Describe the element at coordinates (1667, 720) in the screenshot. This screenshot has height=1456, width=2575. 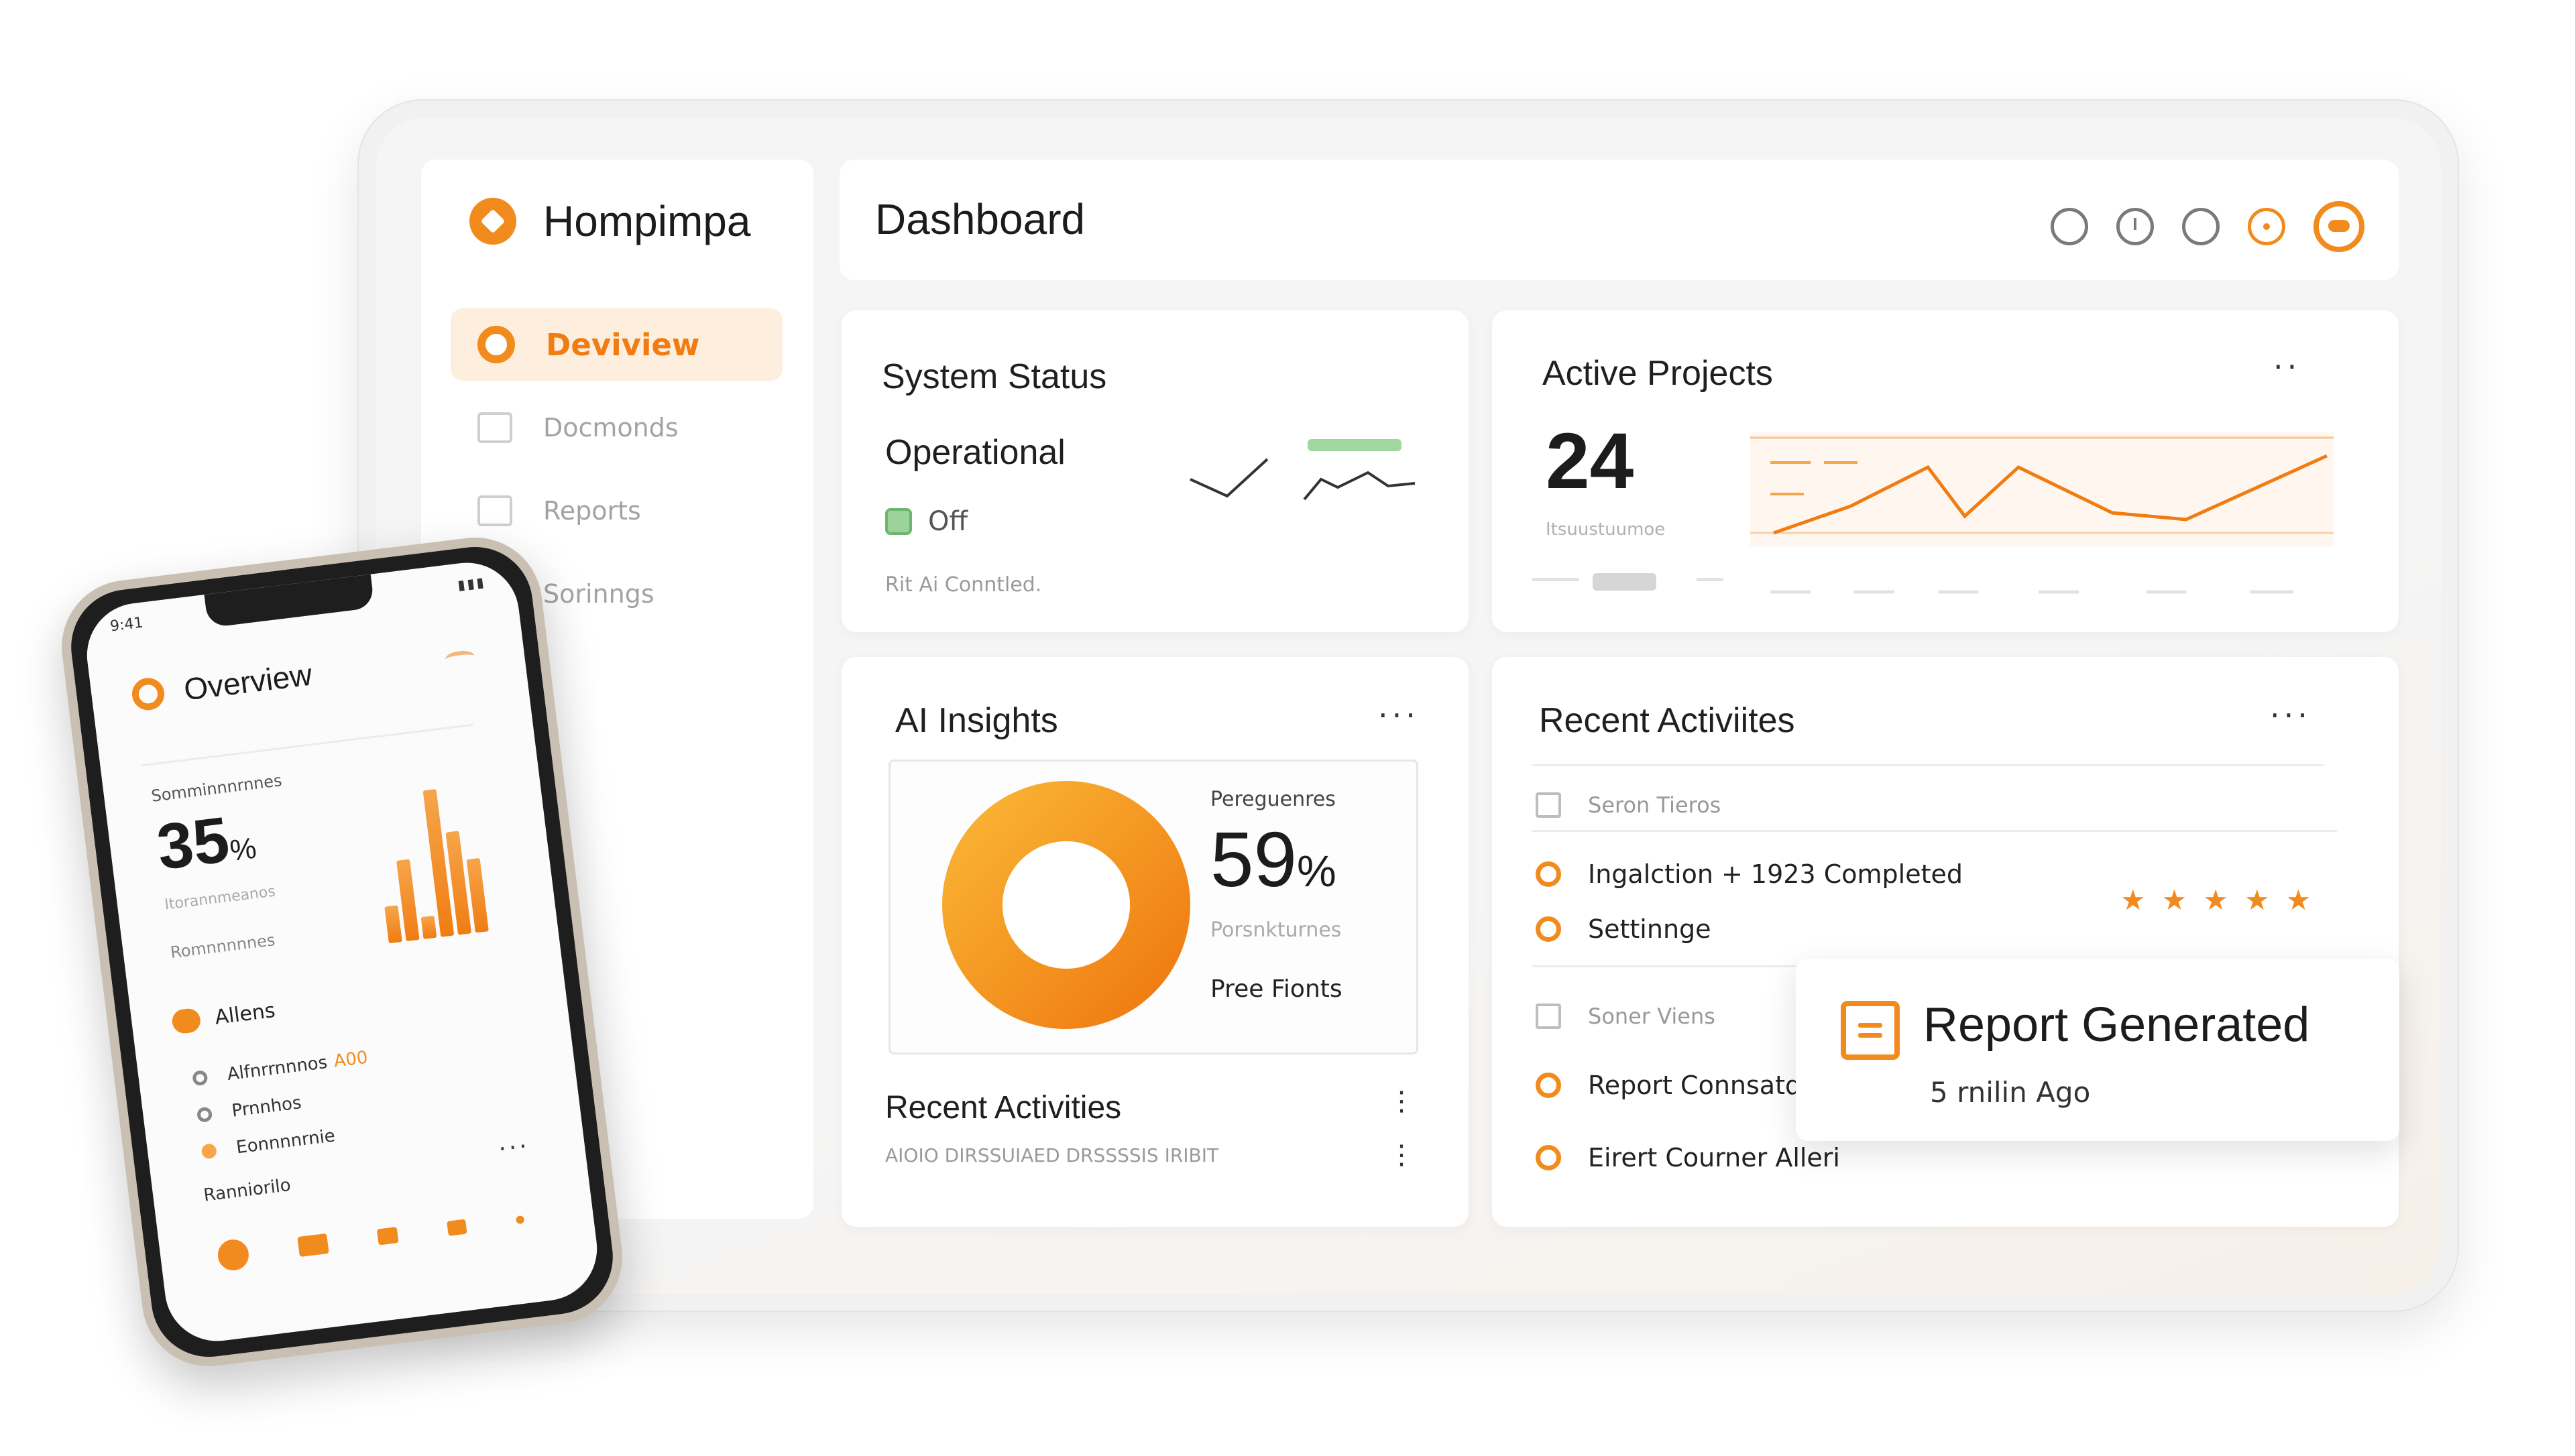
I see `recent-activities-title: Recent Activiites` at that location.